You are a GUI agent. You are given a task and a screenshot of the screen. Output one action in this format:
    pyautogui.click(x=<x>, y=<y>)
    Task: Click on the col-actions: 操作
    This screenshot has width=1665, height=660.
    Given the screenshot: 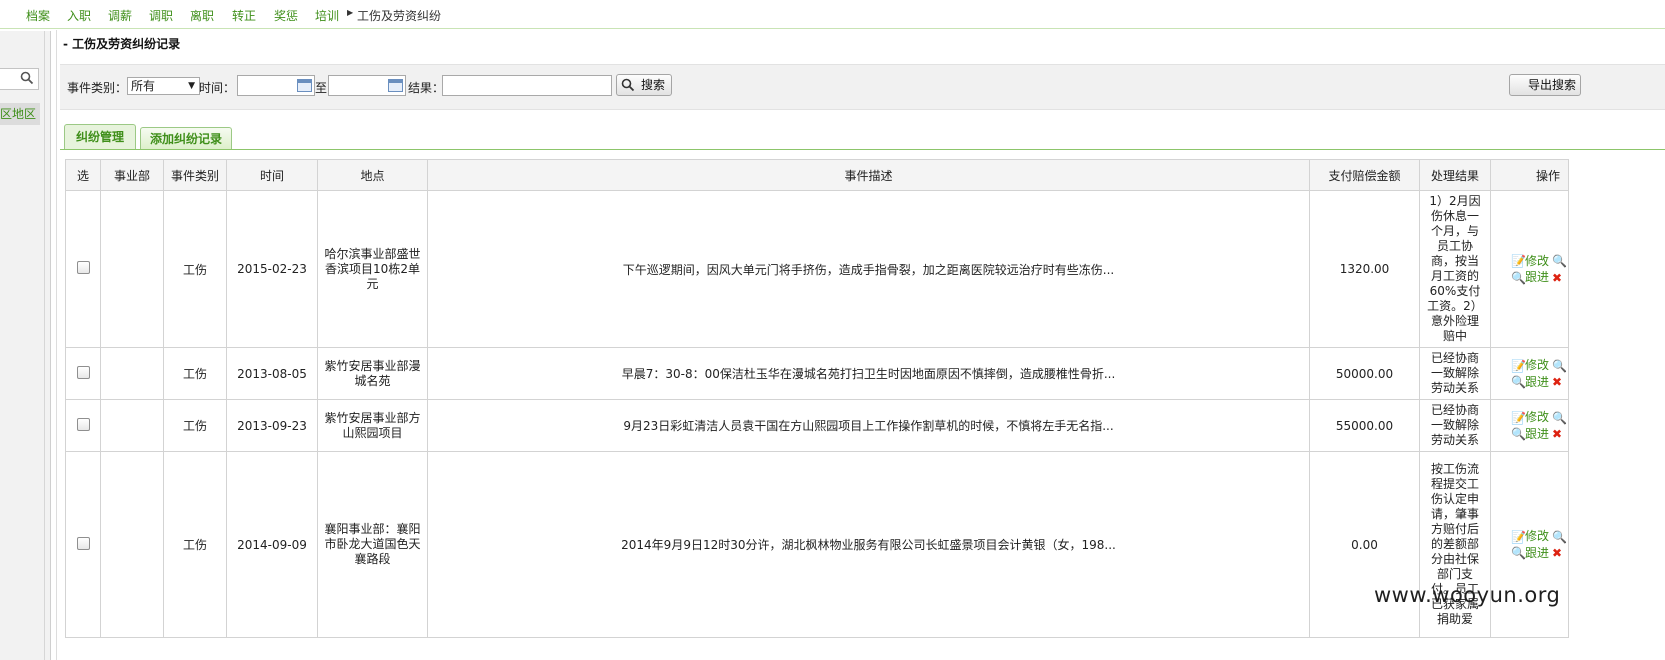 What is the action you would take?
    pyautogui.click(x=1529, y=175)
    